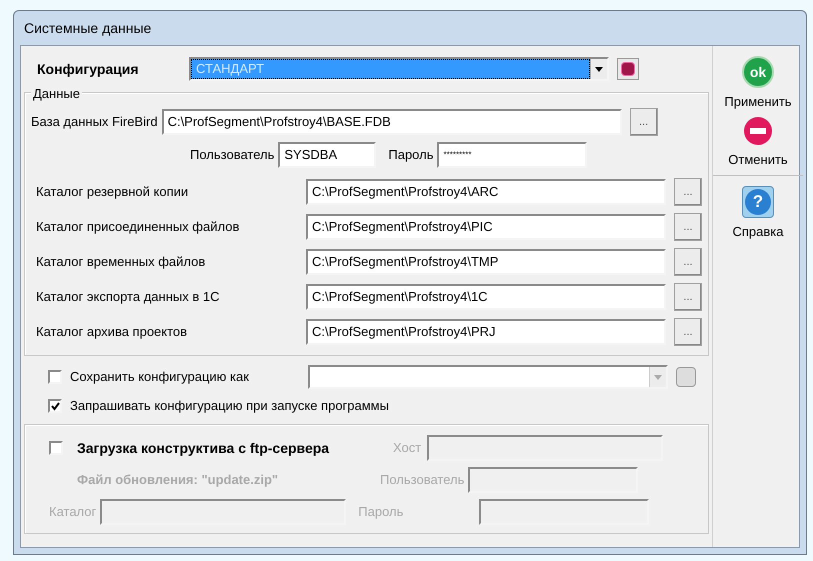  I want to click on field-label: Каталог экспорта данных в 1С, so click(127, 297).